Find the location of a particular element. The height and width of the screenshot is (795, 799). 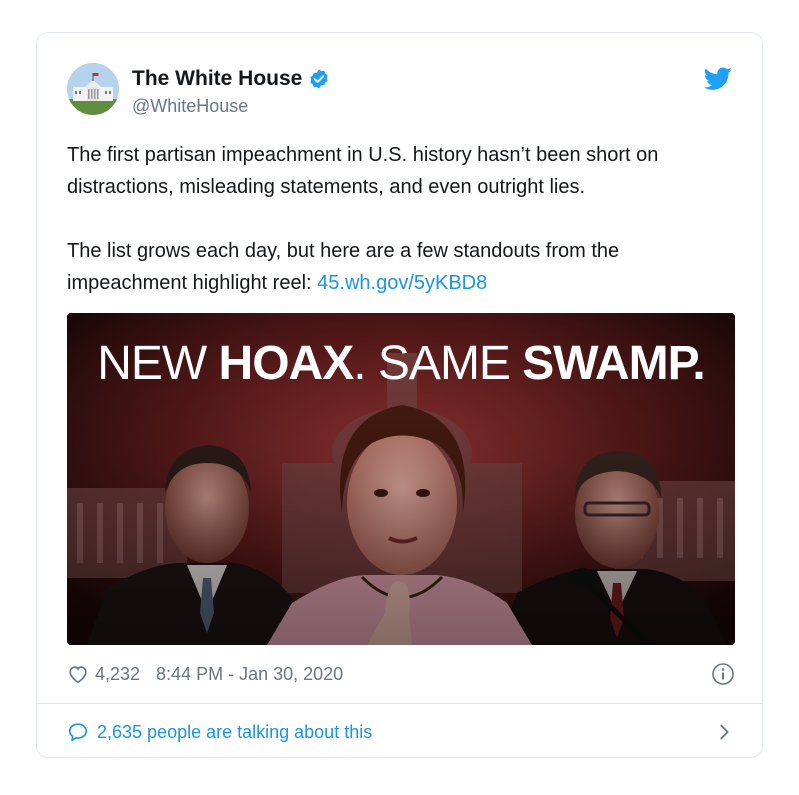

image-headline: NEW HOAX. SAME SWAMP. is located at coordinates (401, 363).